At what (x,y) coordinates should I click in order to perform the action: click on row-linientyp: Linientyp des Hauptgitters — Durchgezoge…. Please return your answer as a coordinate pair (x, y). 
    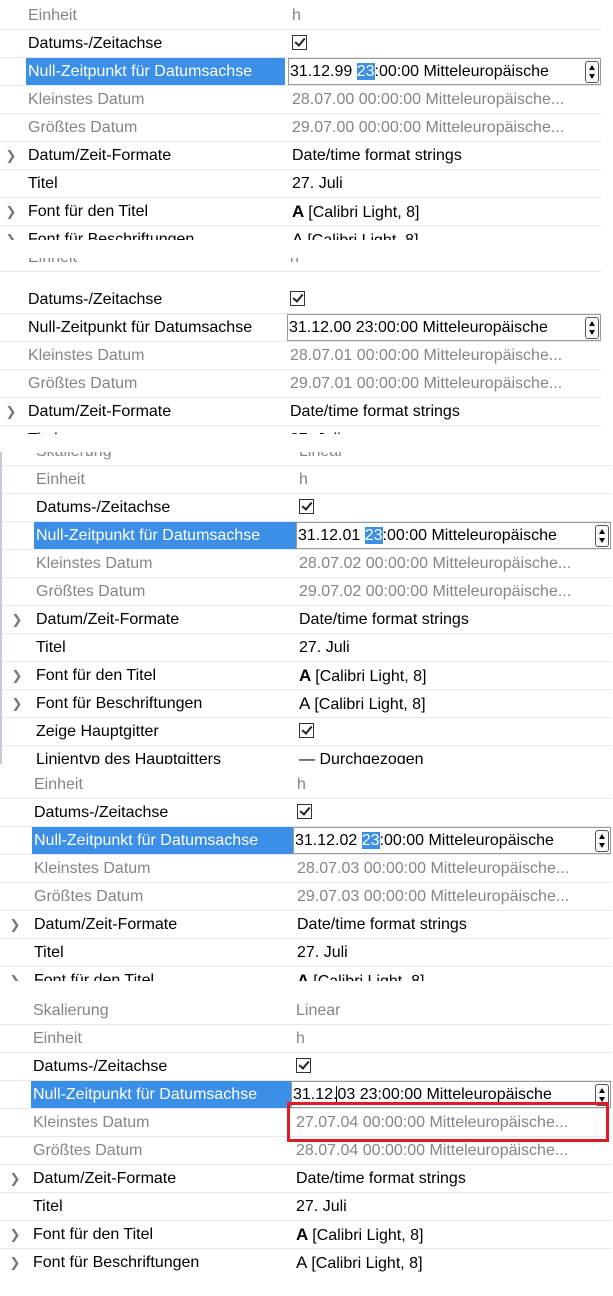
    Looking at the image, I should click on (306, 755).